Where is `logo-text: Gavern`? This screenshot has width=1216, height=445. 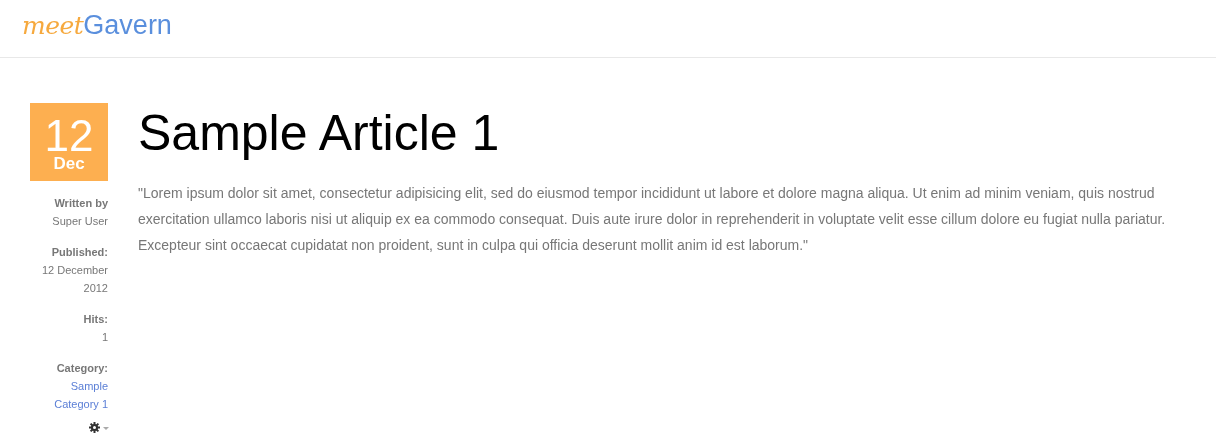
logo-text: Gavern is located at coordinates (127, 25).